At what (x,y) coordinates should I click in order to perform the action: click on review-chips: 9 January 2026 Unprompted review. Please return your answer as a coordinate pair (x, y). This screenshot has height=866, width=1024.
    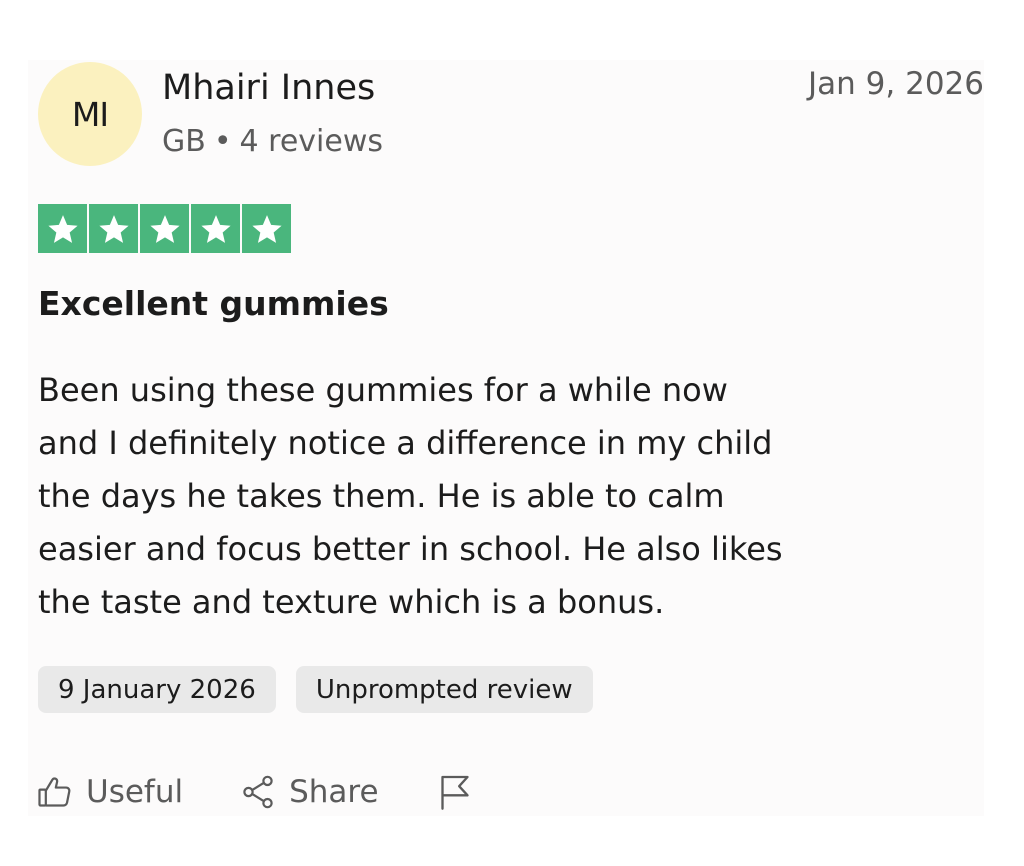
    Looking at the image, I should click on (315, 689).